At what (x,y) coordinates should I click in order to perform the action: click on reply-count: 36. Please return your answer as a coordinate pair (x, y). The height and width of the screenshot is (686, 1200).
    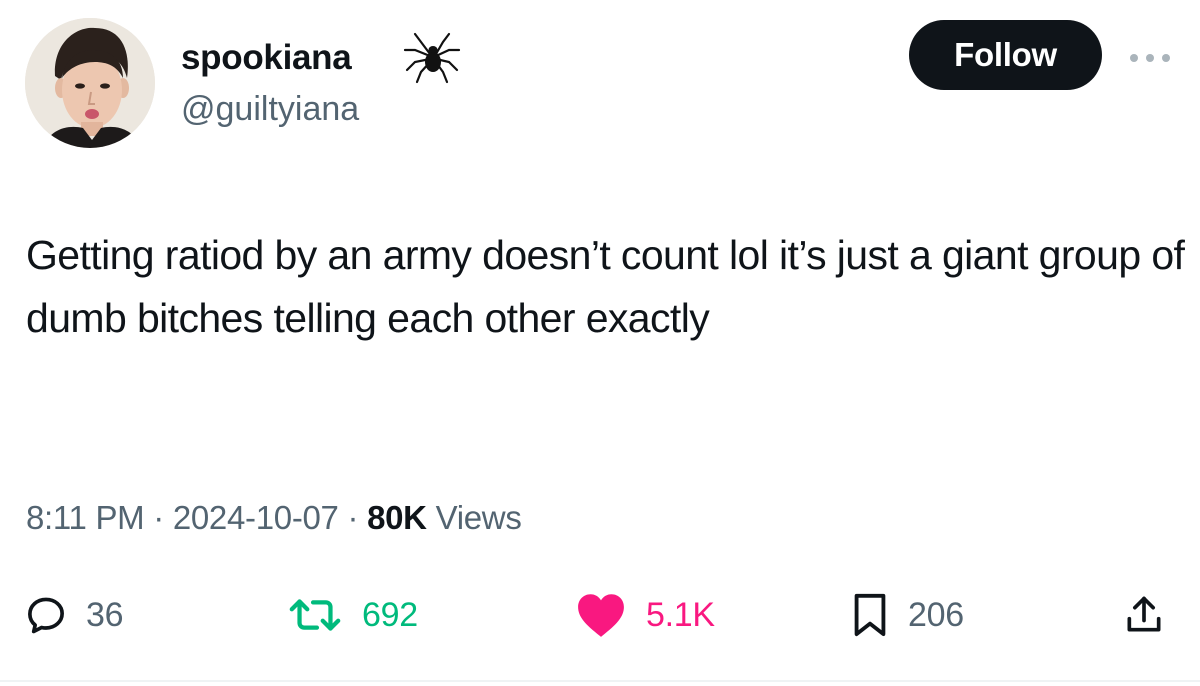
    Looking at the image, I should click on (105, 614).